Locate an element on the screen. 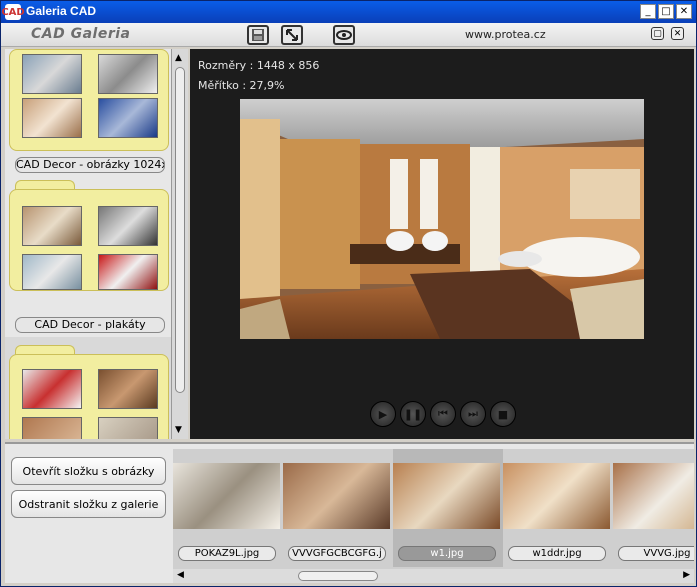 The height and width of the screenshot is (587, 697). save-icon is located at coordinates (258, 35).